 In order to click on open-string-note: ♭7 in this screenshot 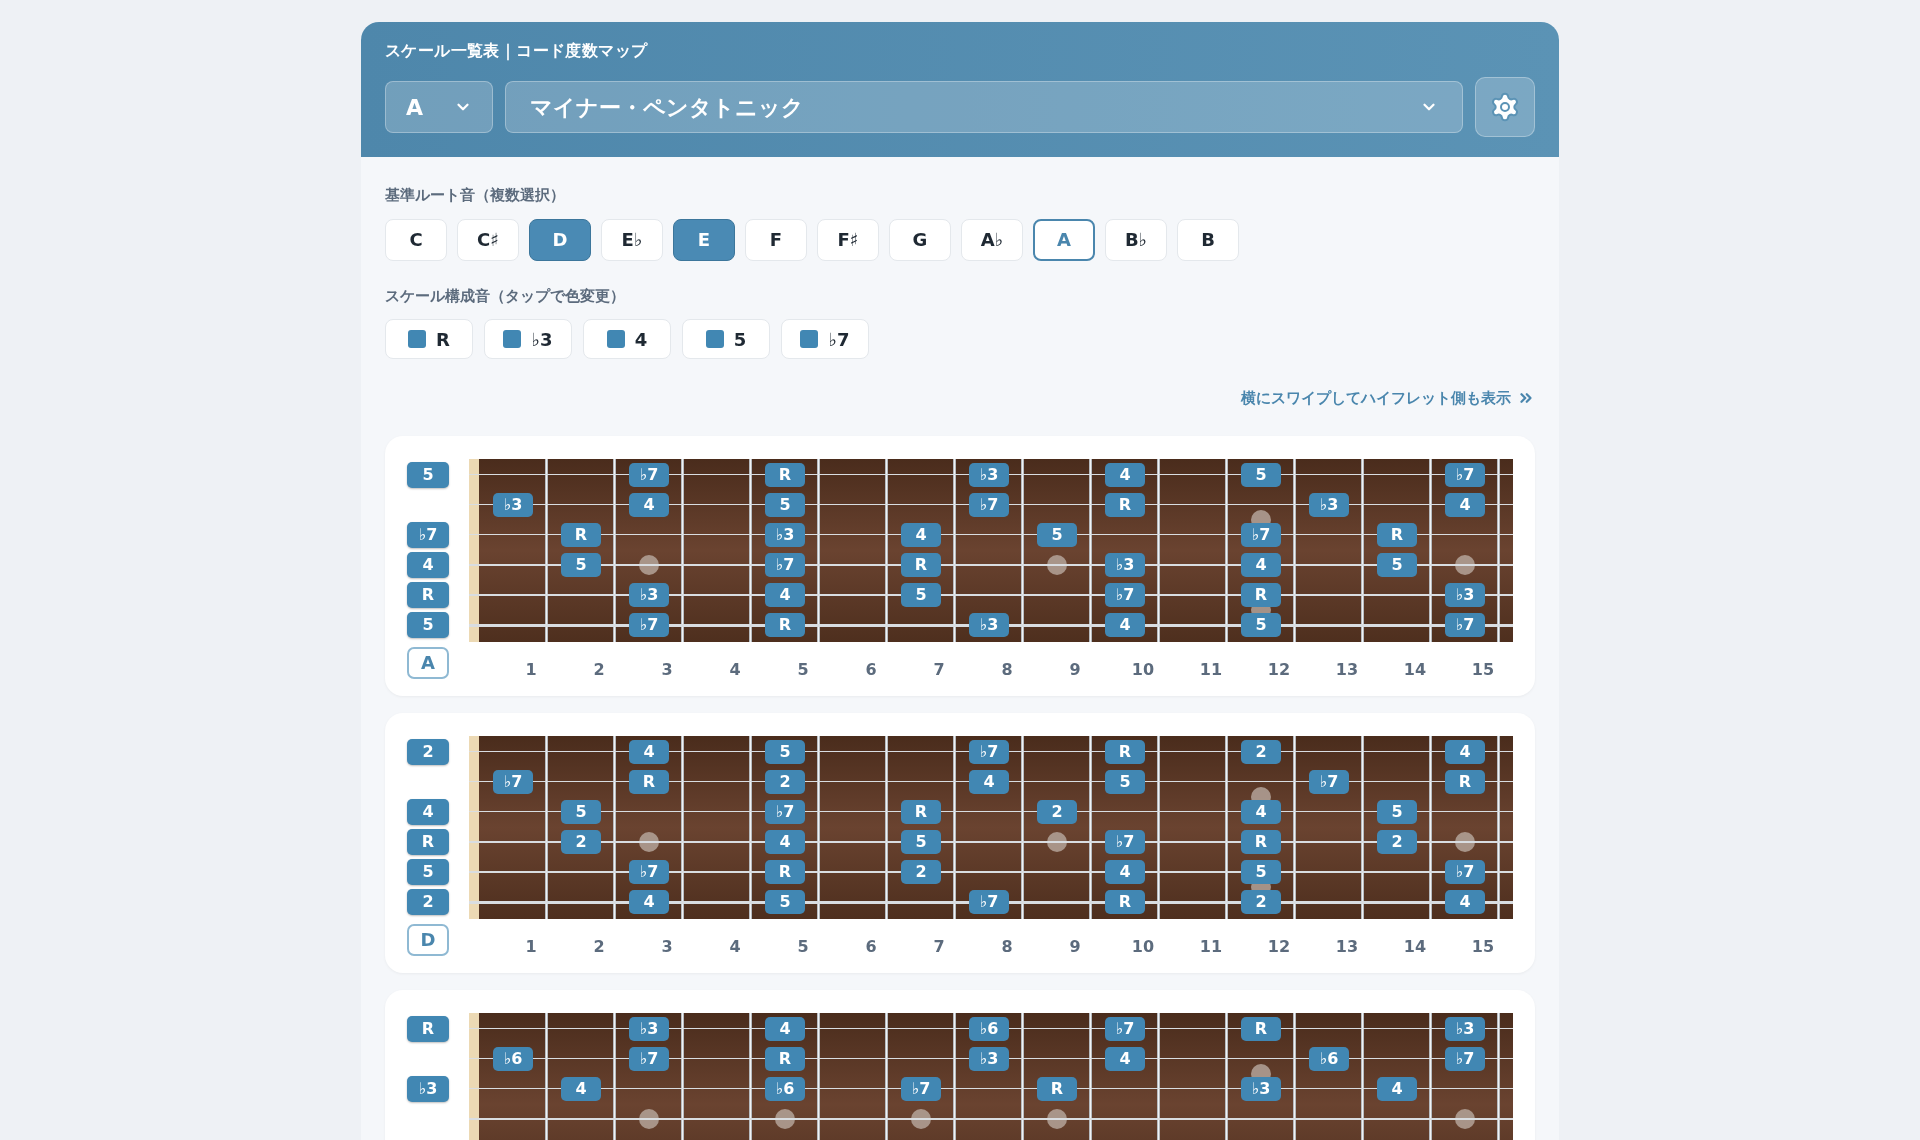, I will do `click(428, 534)`.